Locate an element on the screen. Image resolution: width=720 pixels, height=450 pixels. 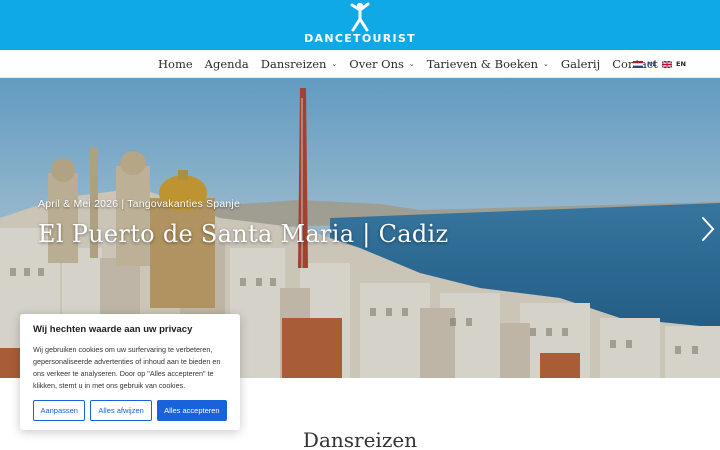
dancing-figure-icon is located at coordinates (360, 17).